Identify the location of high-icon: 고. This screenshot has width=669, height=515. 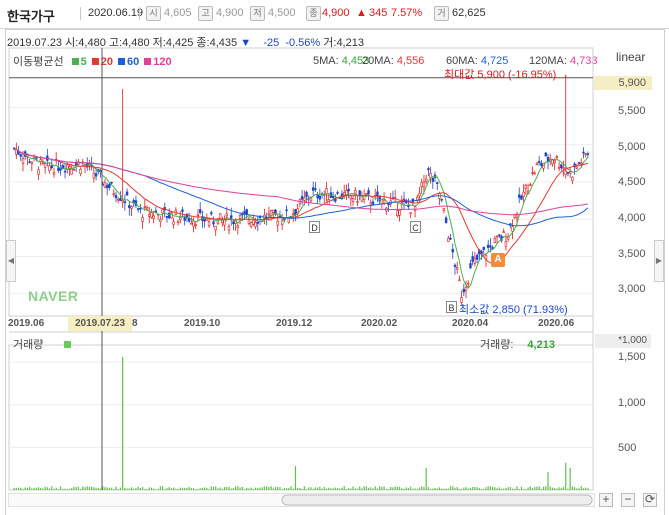
(205, 13).